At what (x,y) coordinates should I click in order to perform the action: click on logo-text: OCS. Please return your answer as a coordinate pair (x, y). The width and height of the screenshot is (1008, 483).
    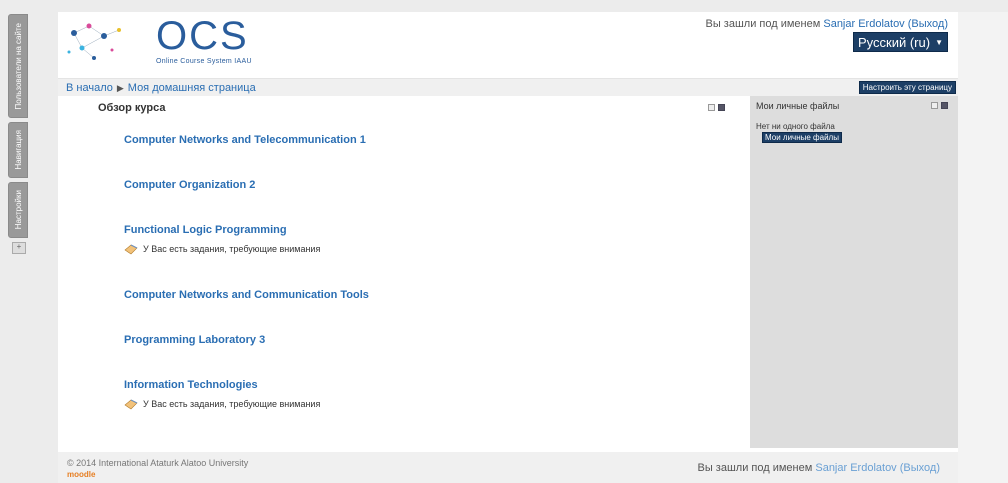
    Looking at the image, I should click on (202, 36).